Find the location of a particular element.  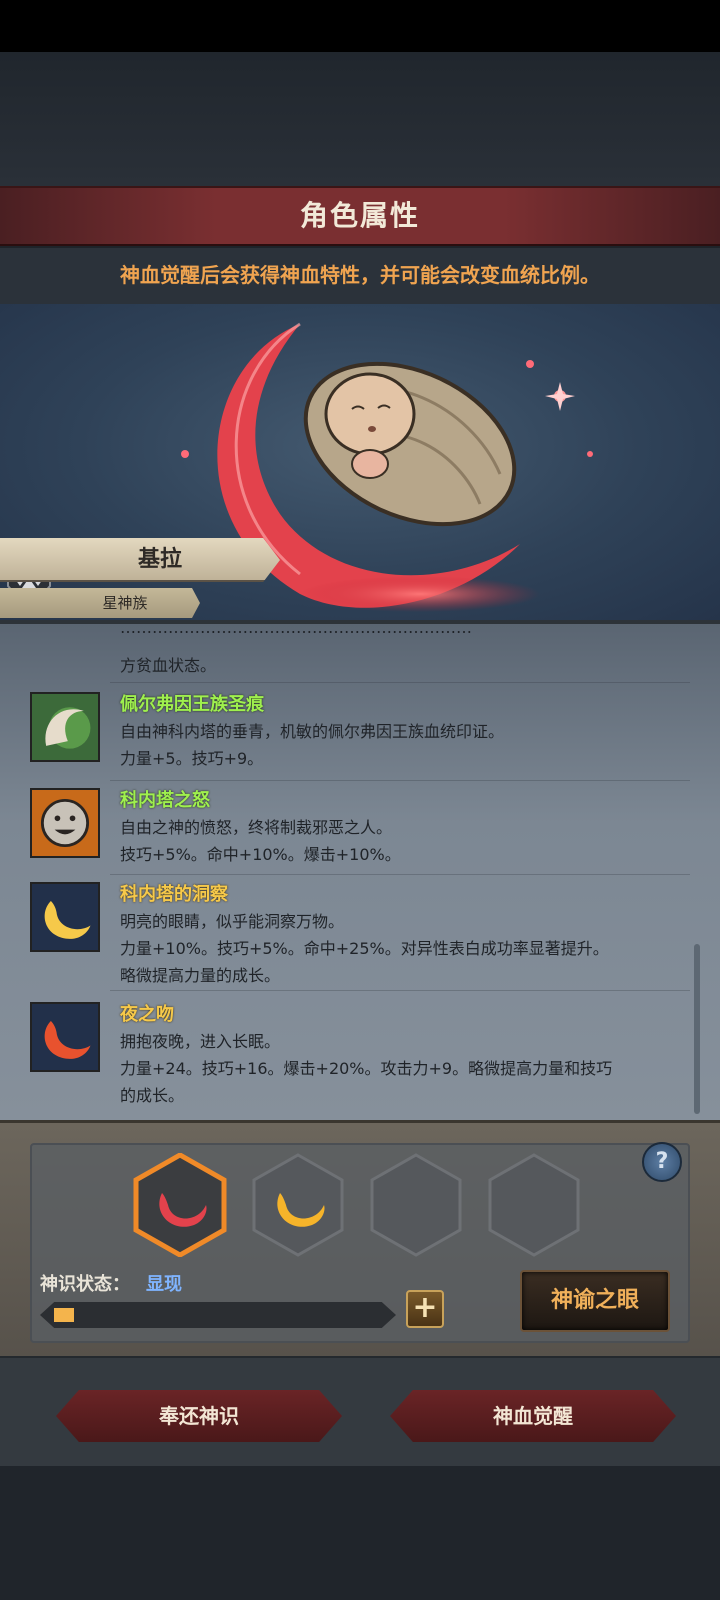

hint-bar: 神血觉醒后会获得神血特性，并可能会改变血统比例。 is located at coordinates (360, 276).